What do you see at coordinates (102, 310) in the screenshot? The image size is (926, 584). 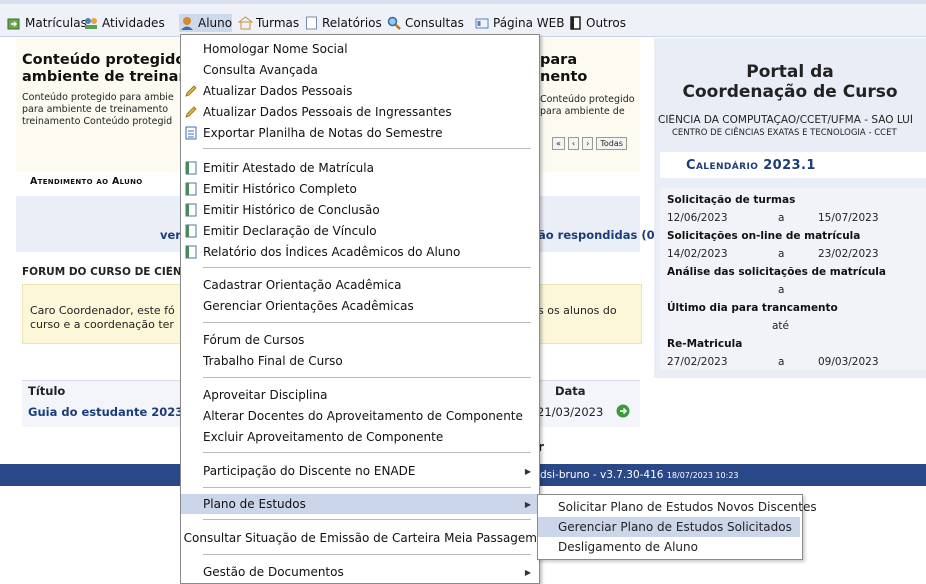 I see `forum-msg-line1: Caro Coordenador, este fó` at bounding box center [102, 310].